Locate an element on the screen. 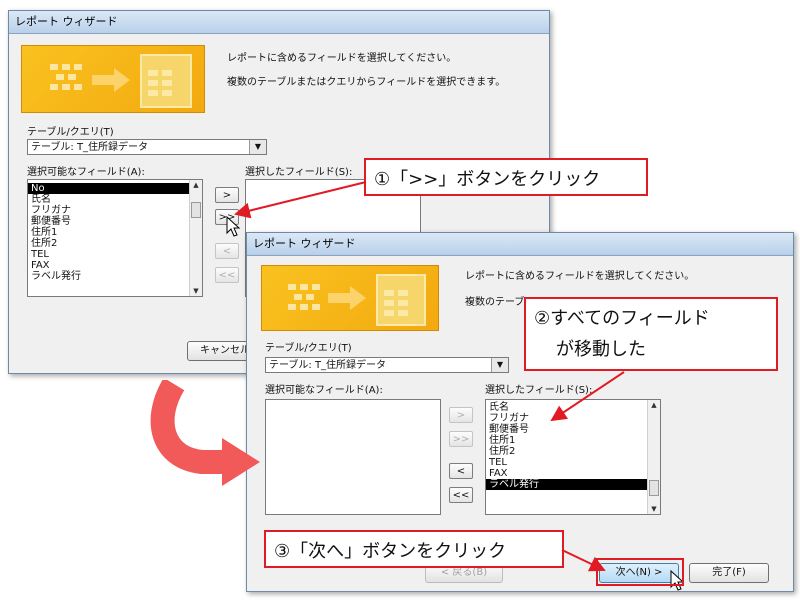 Image resolution: width=800 pixels, height=600 pixels. sub-instruction-text: 複数のテーブ is located at coordinates (495, 302).